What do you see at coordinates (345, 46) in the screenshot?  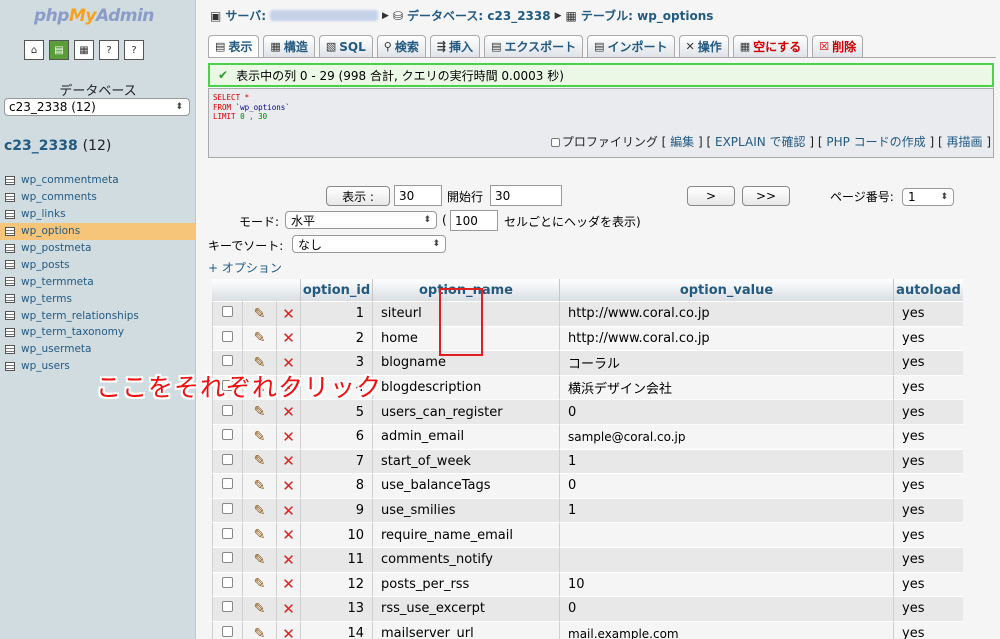 I see `tab-sql: ▧ SQL` at bounding box center [345, 46].